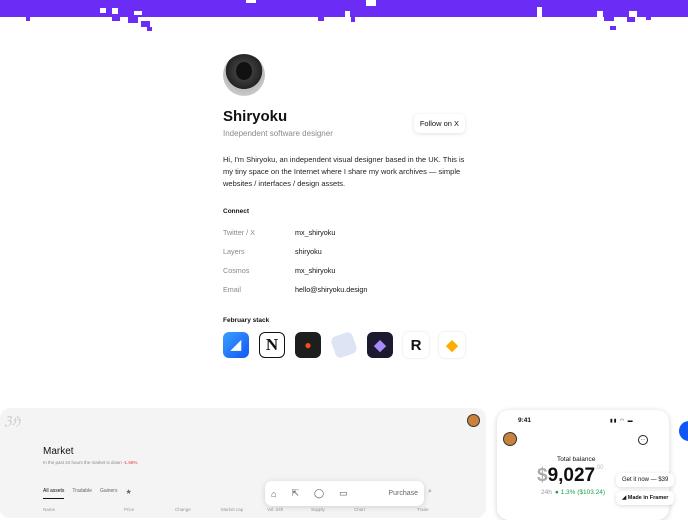  I want to click on more-icon: ···, so click(643, 440).